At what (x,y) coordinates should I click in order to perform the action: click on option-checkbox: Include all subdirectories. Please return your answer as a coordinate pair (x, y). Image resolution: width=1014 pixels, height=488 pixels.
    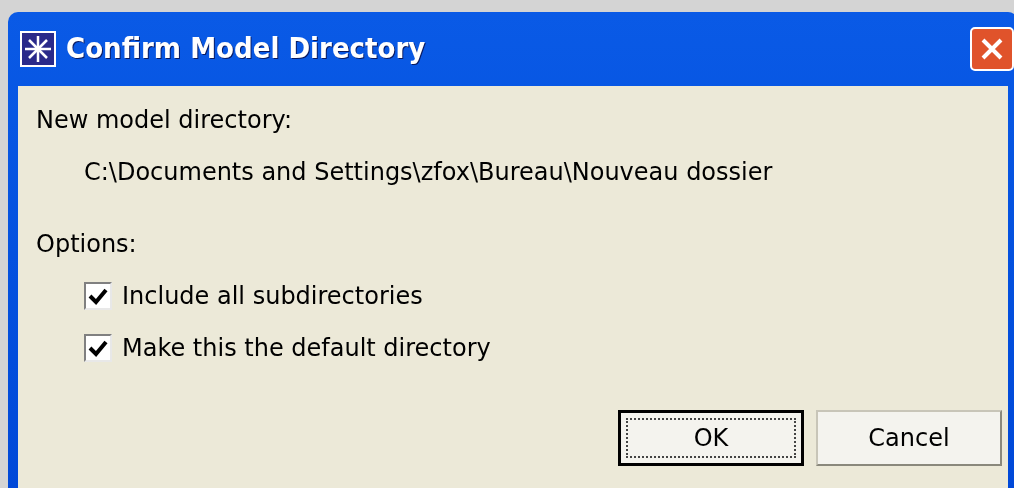
    Looking at the image, I should click on (543, 296).